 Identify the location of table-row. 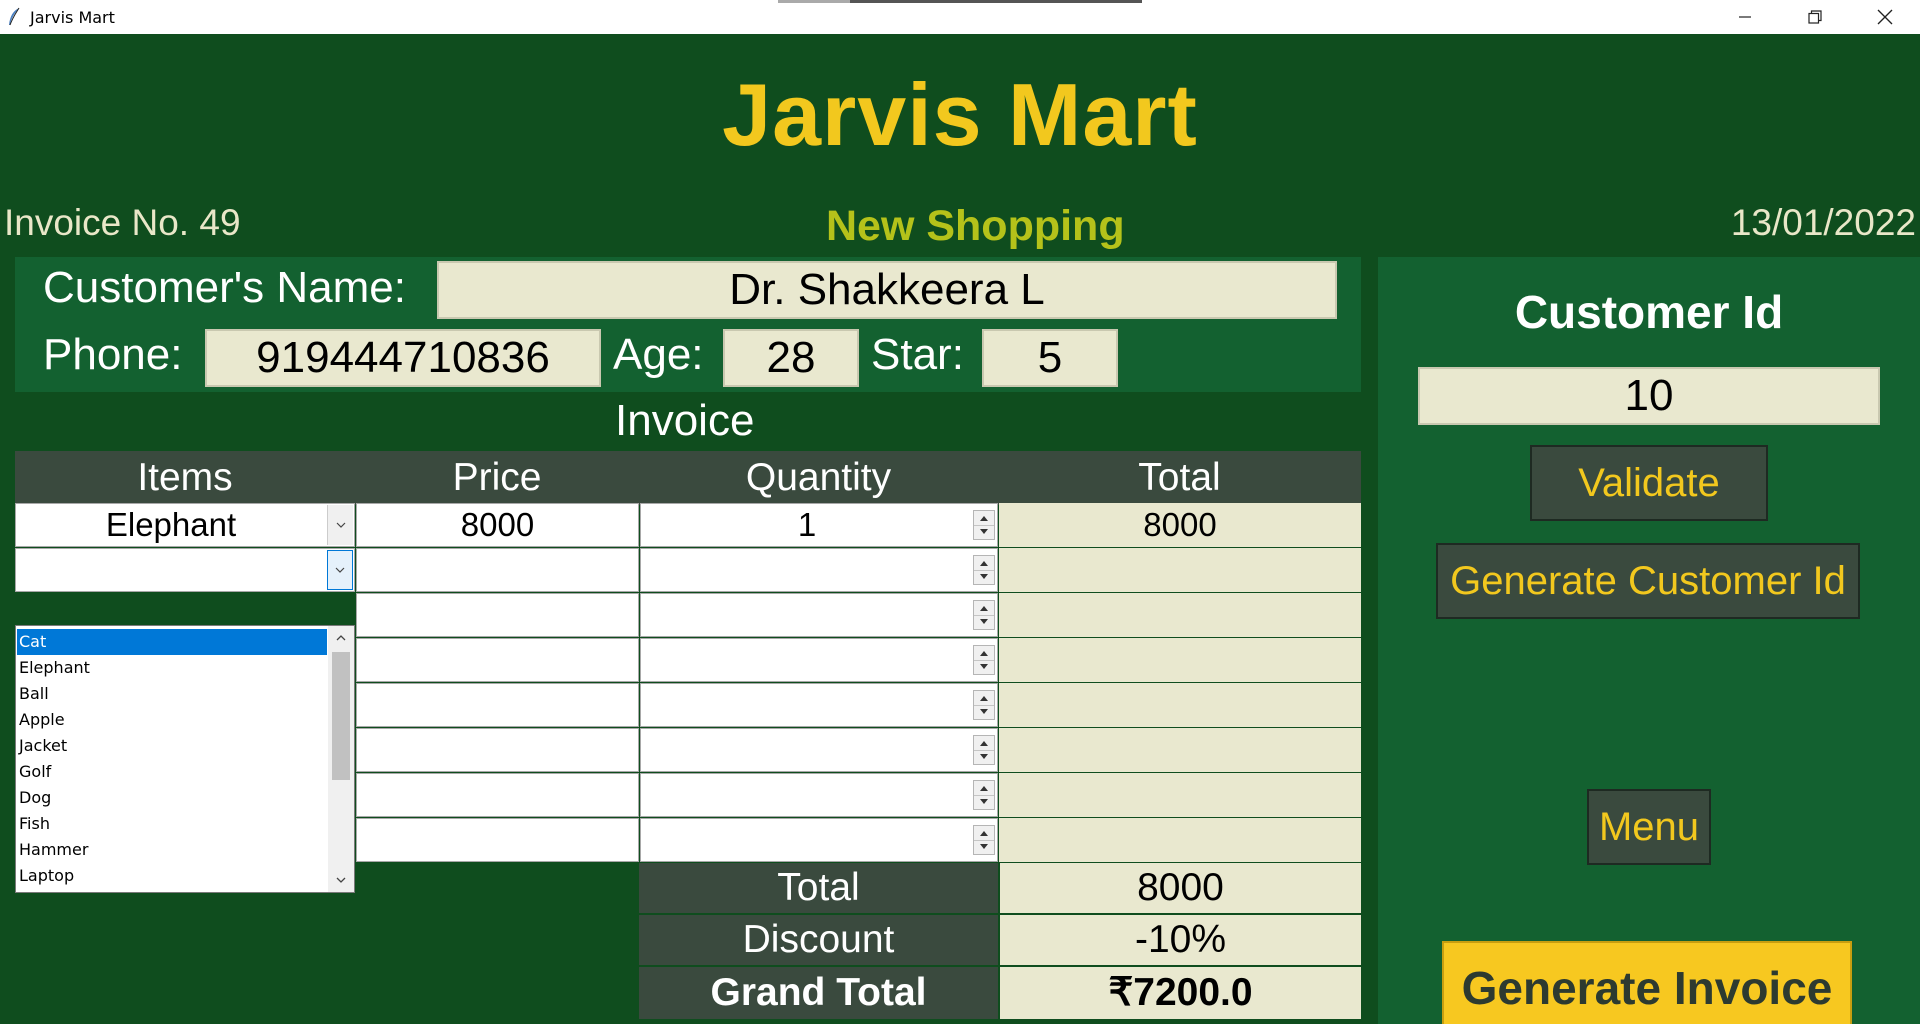
(688, 570).